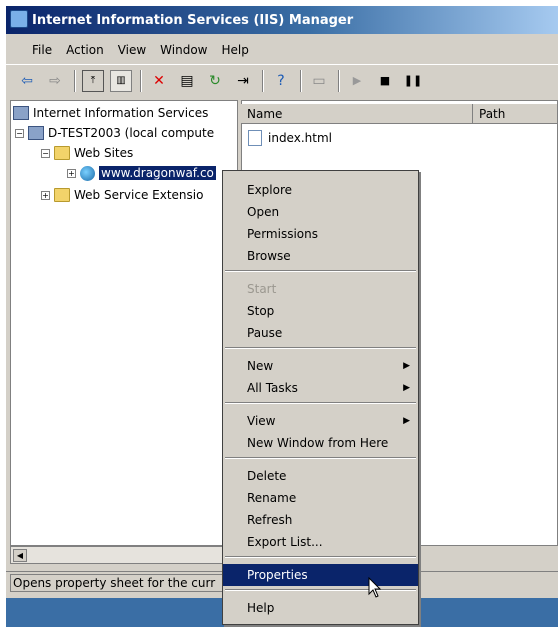  What do you see at coordinates (157, 173) in the screenshot?
I see `tree-label-site: www.dragonwaf.co` at bounding box center [157, 173].